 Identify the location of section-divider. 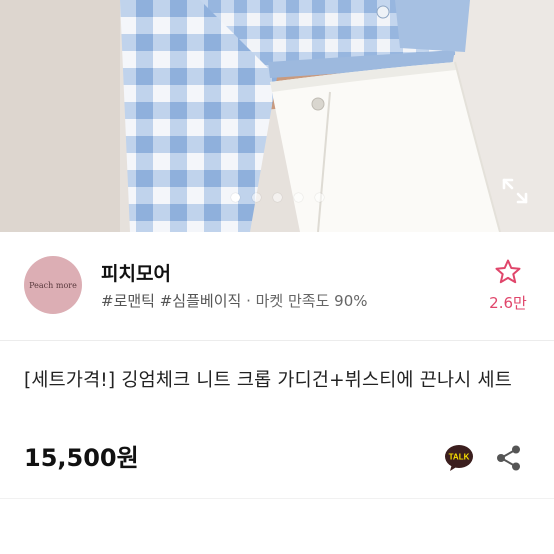
(277, 340).